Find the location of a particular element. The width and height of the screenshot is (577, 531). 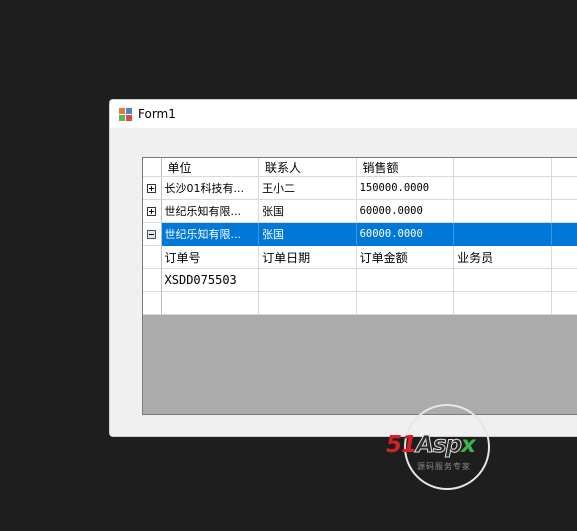

table-row-selected: 世纪乐知有限... 张国 60000.0000 is located at coordinates (360, 234).